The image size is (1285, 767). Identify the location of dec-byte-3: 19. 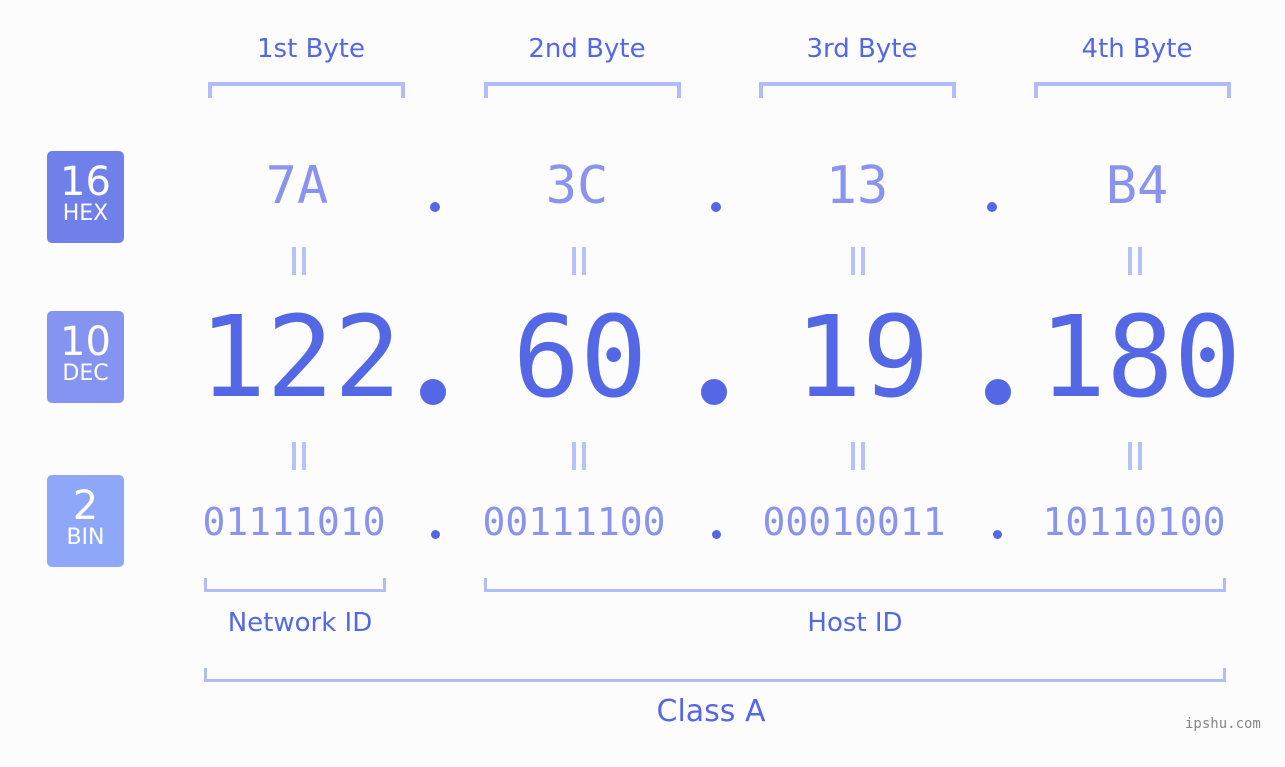
(862, 358).